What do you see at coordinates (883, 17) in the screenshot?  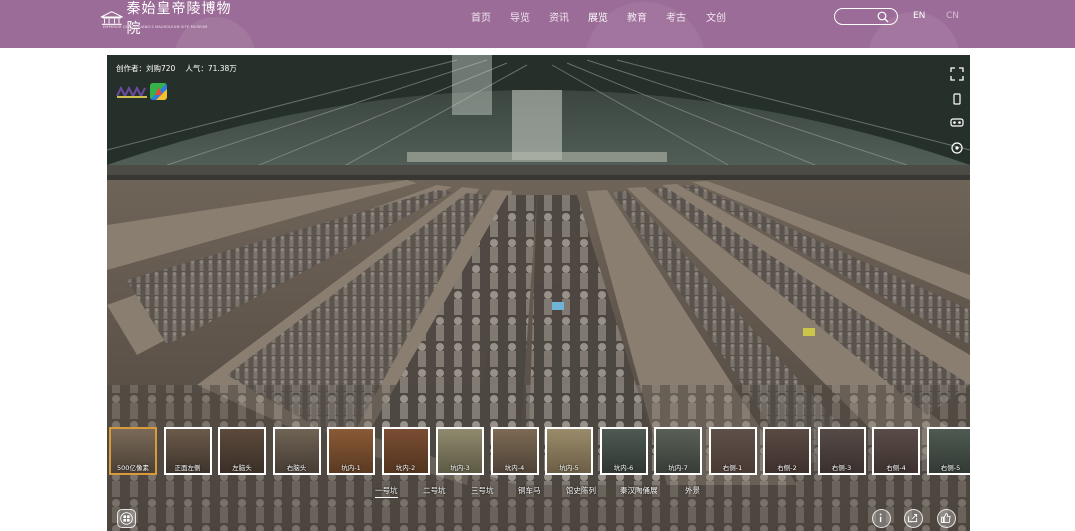 I see `search-icon` at bounding box center [883, 17].